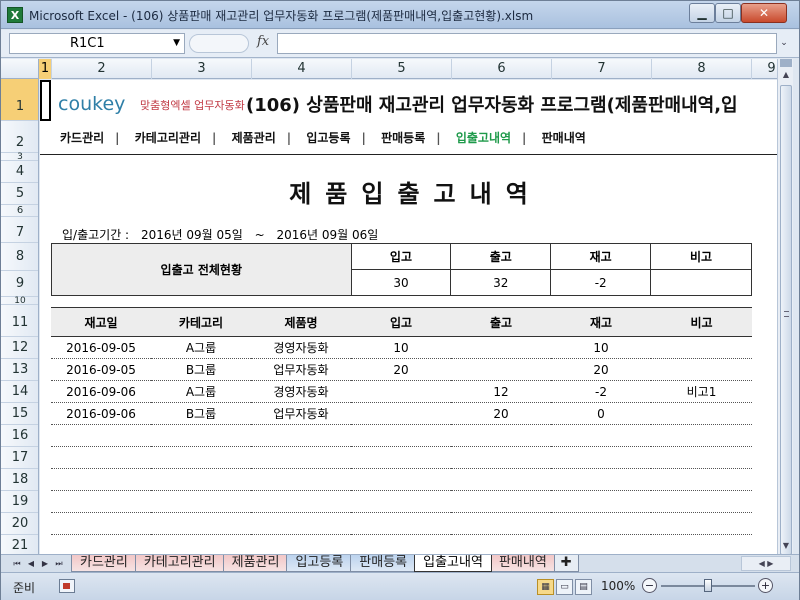  What do you see at coordinates (766, 563) in the screenshot?
I see `horizontal-scrollbar: ◀ ▶` at bounding box center [766, 563].